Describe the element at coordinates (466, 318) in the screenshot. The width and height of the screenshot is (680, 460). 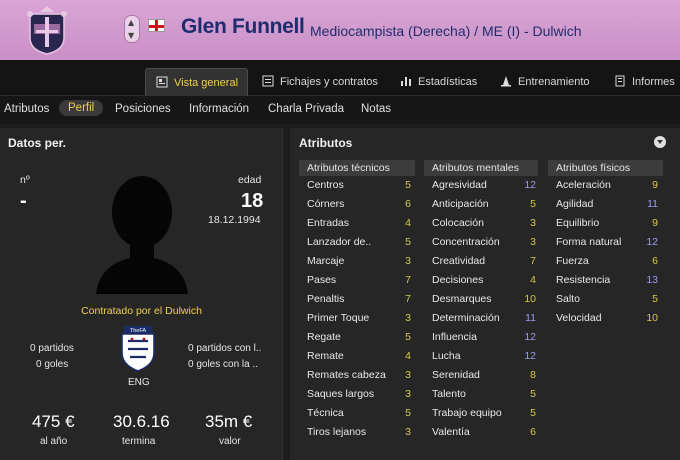
I see `attribute-name: Determinación` at that location.